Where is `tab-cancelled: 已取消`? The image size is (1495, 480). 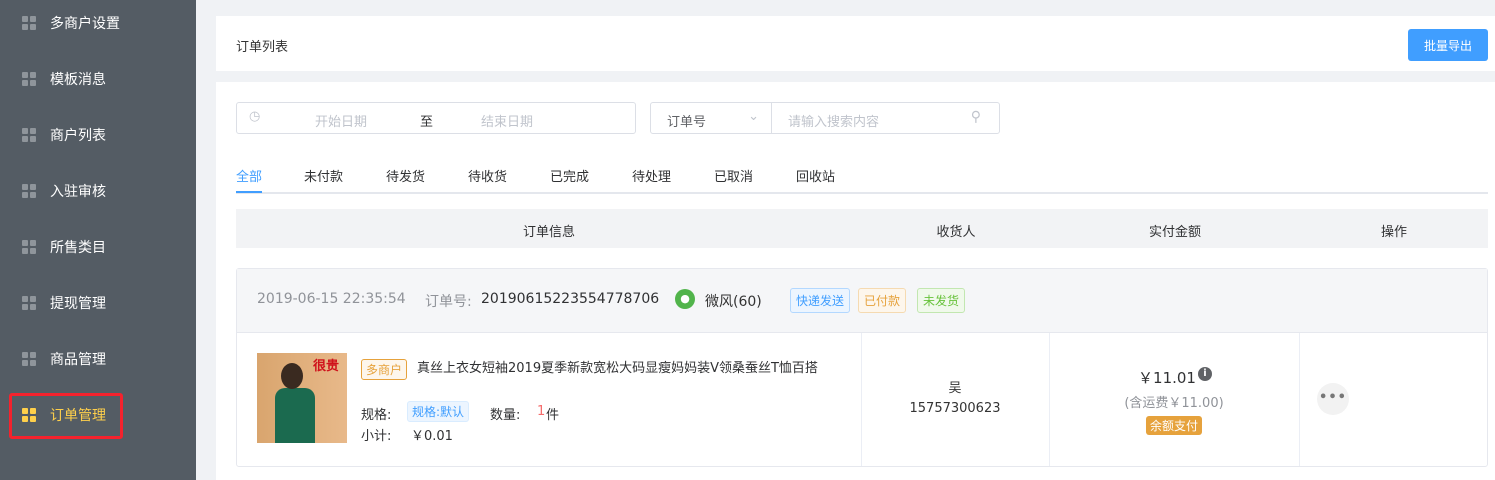
tab-cancelled: 已取消 is located at coordinates (733, 175).